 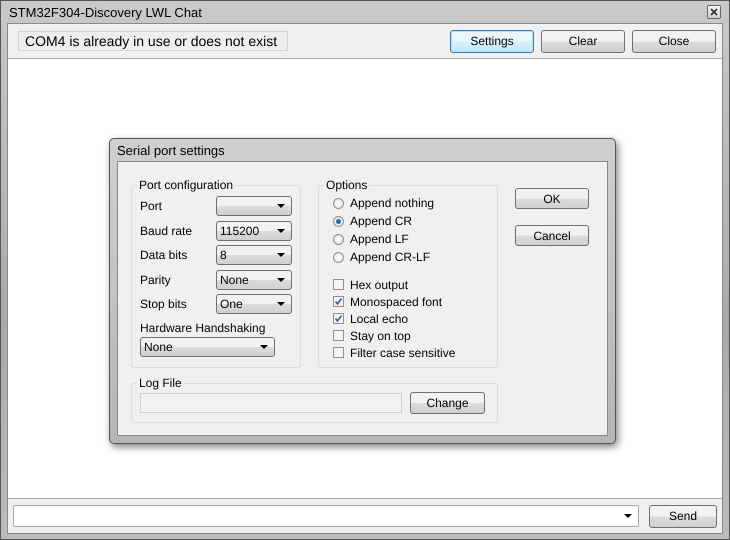 I want to click on checkbox-label: Filter case sensitive, so click(x=403, y=353).